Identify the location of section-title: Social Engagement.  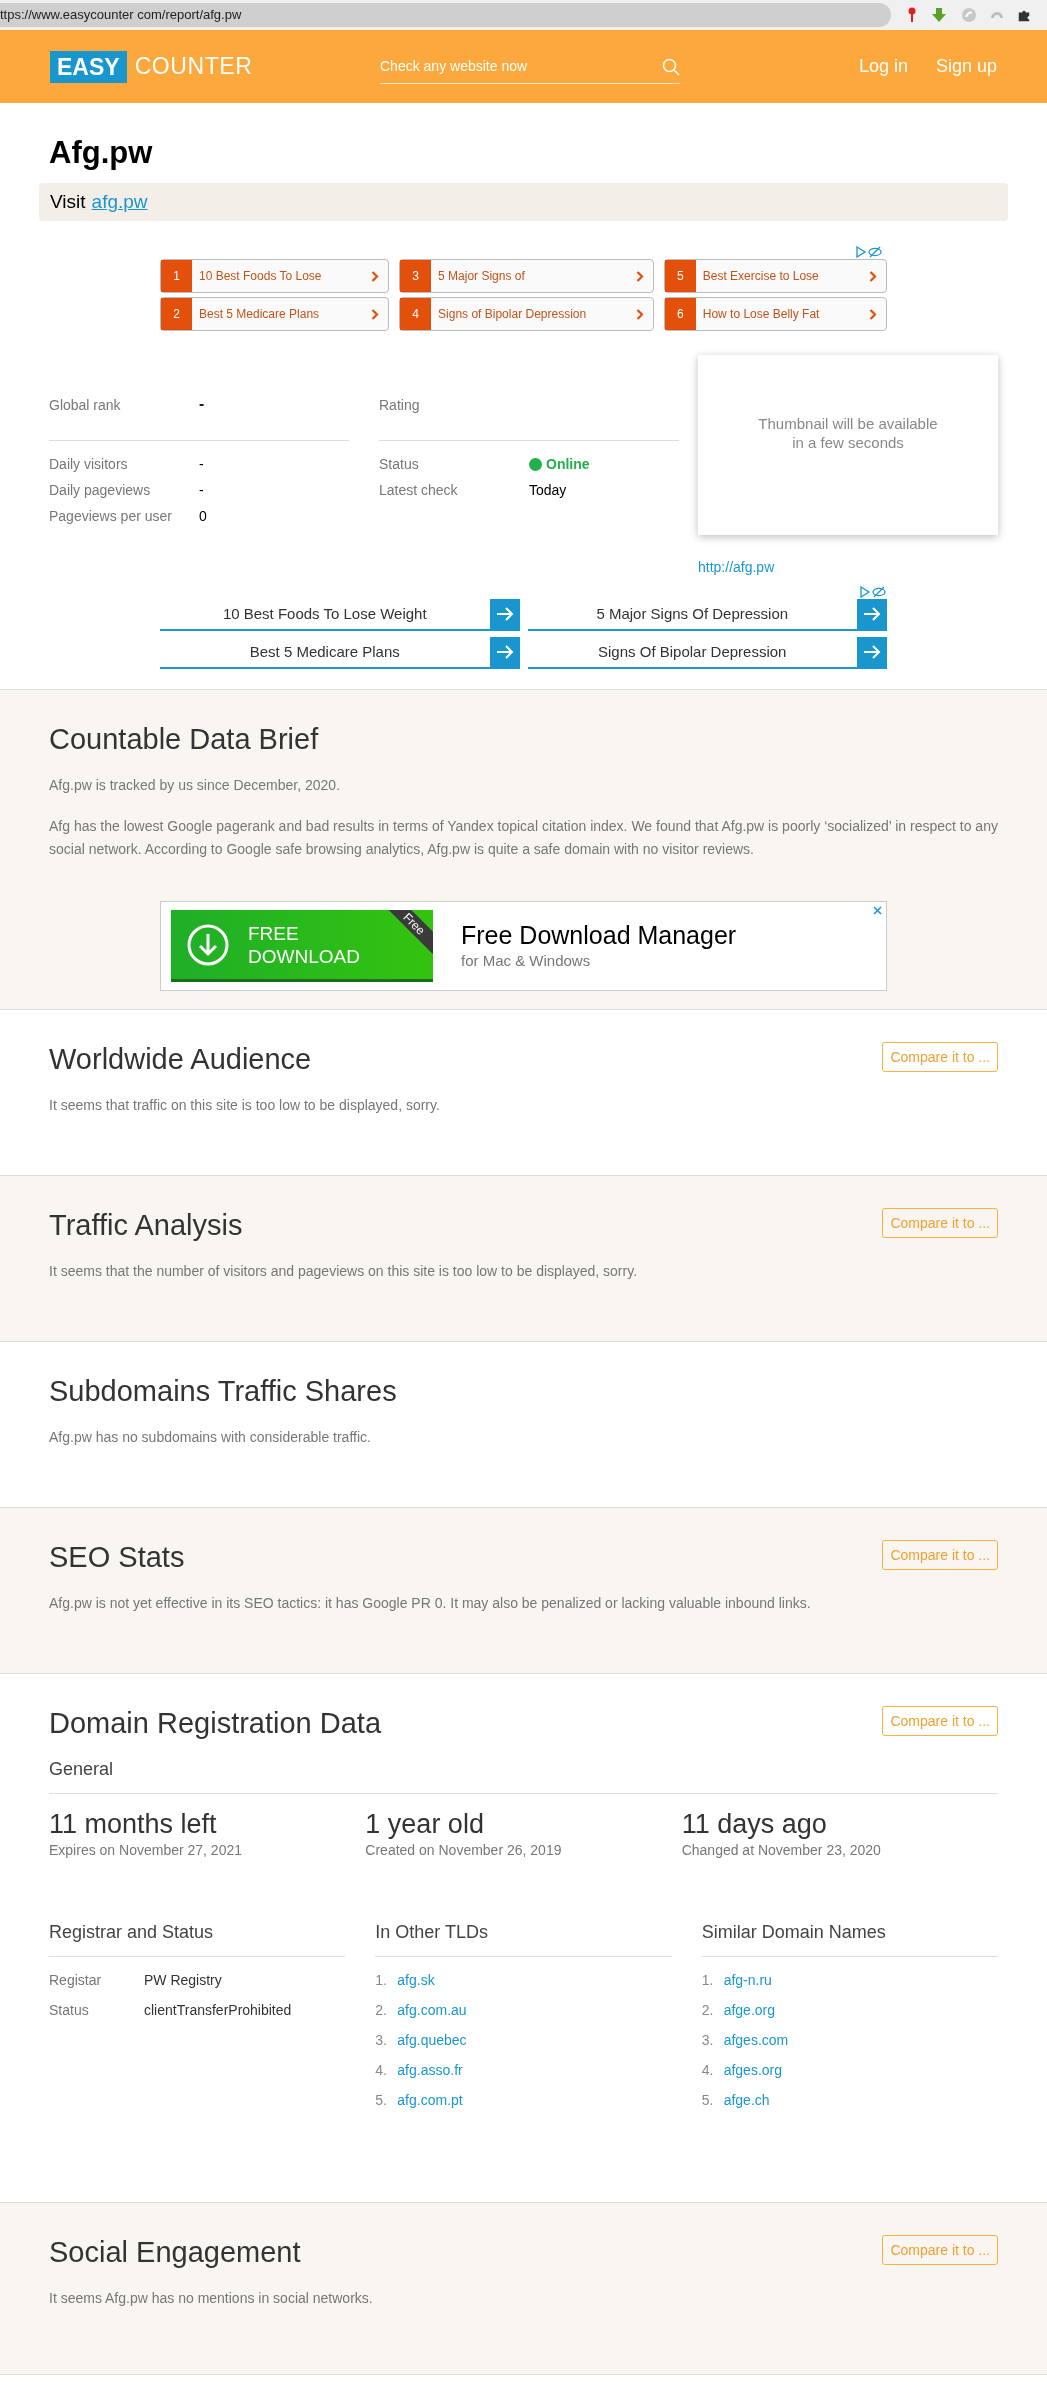
(175, 2252).